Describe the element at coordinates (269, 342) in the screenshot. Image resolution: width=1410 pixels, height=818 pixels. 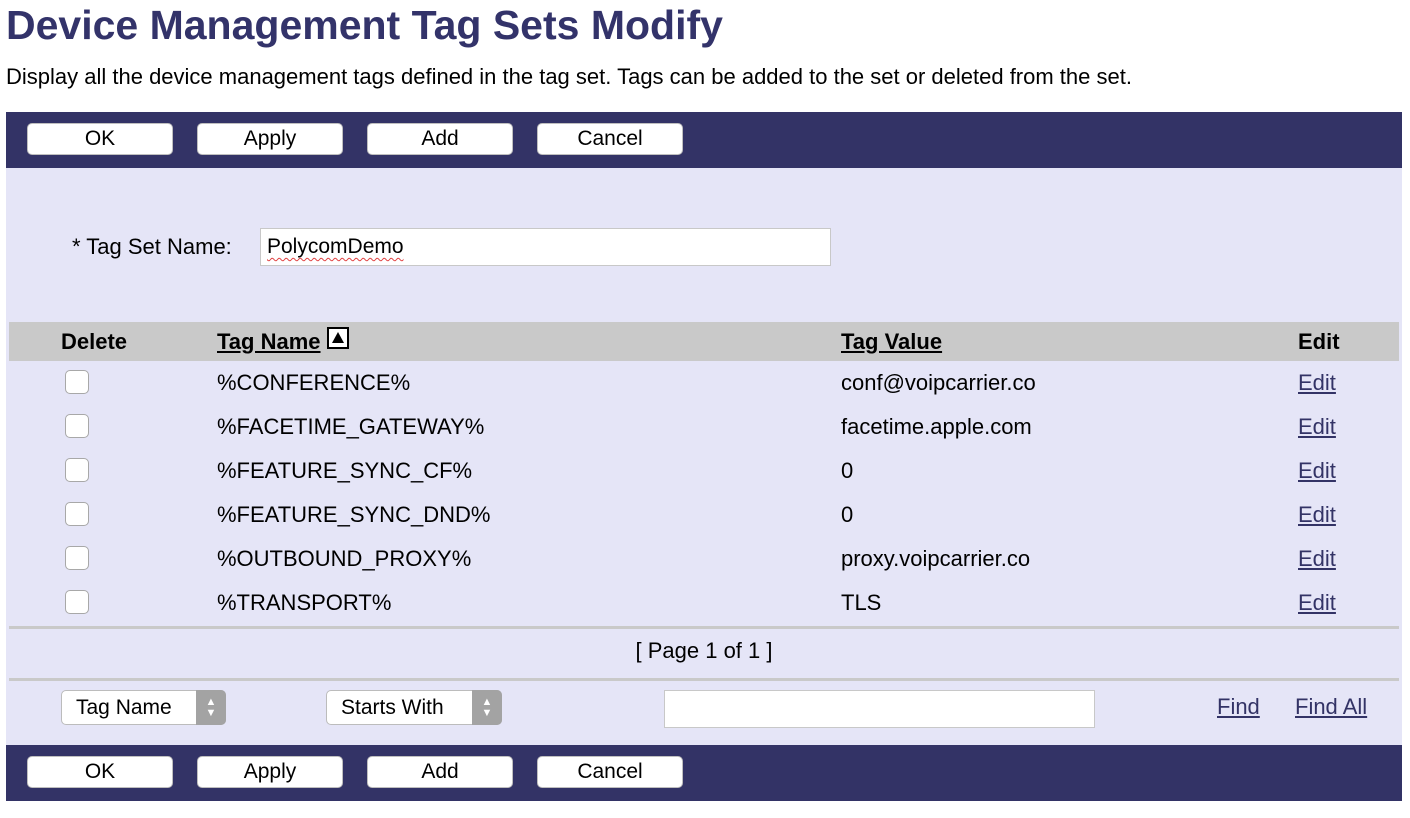
I see `tag-name-sort-link: Tag Name` at that location.